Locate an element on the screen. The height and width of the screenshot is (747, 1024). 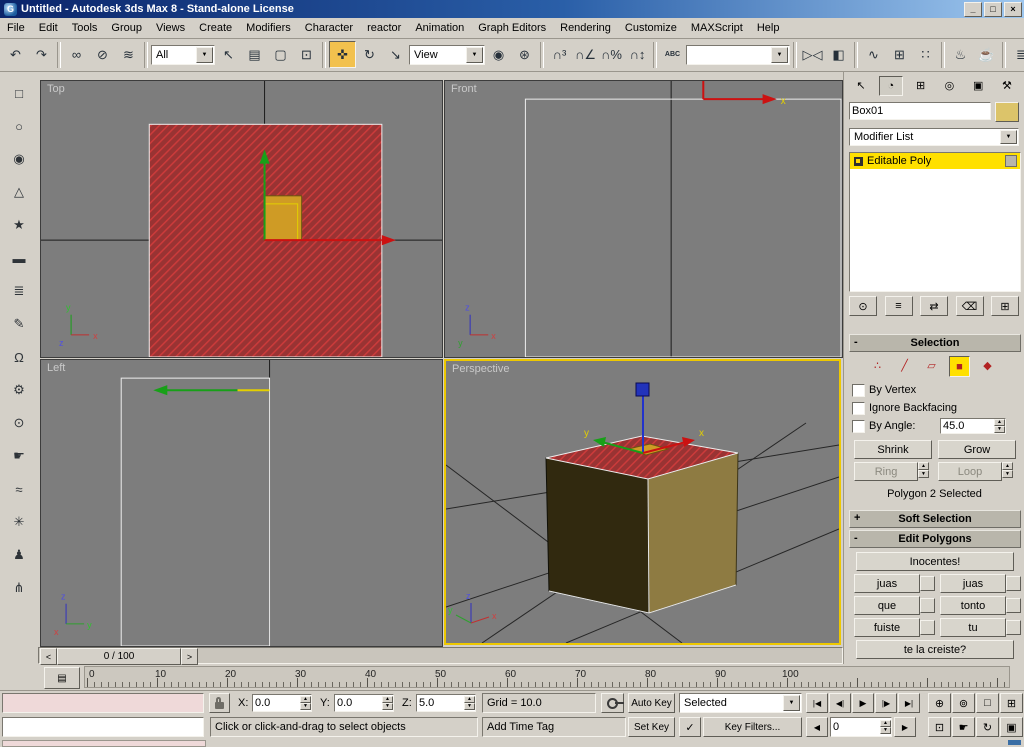
inset-polygon is located at coordinates (283, 218).